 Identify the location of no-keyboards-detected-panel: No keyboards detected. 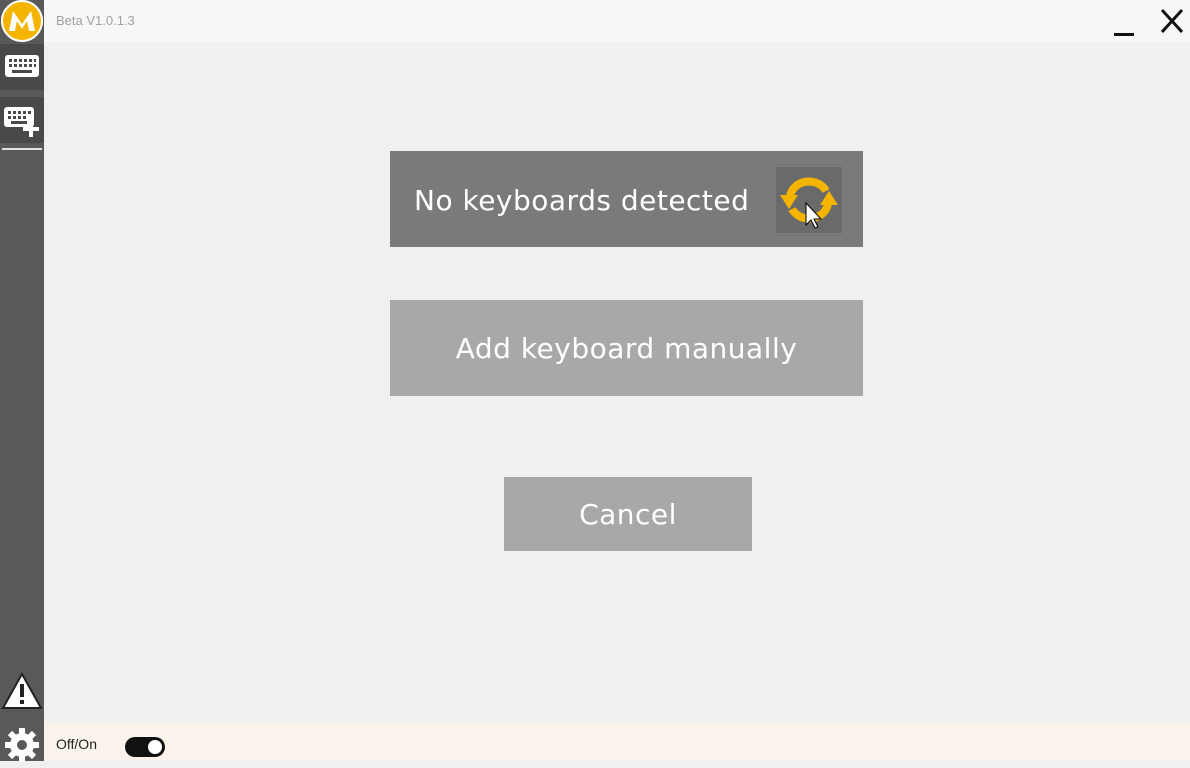
(626, 199).